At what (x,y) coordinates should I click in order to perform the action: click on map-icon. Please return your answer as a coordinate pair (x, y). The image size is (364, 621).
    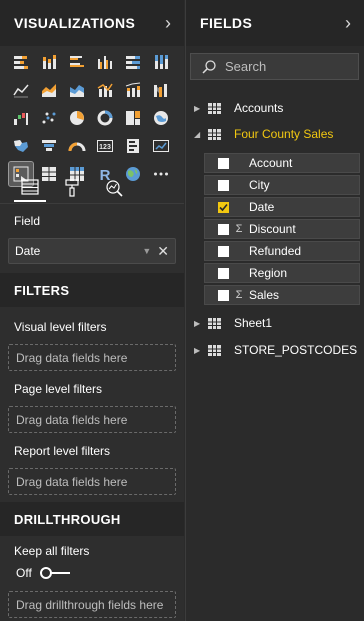
    Looking at the image, I should click on (161, 118).